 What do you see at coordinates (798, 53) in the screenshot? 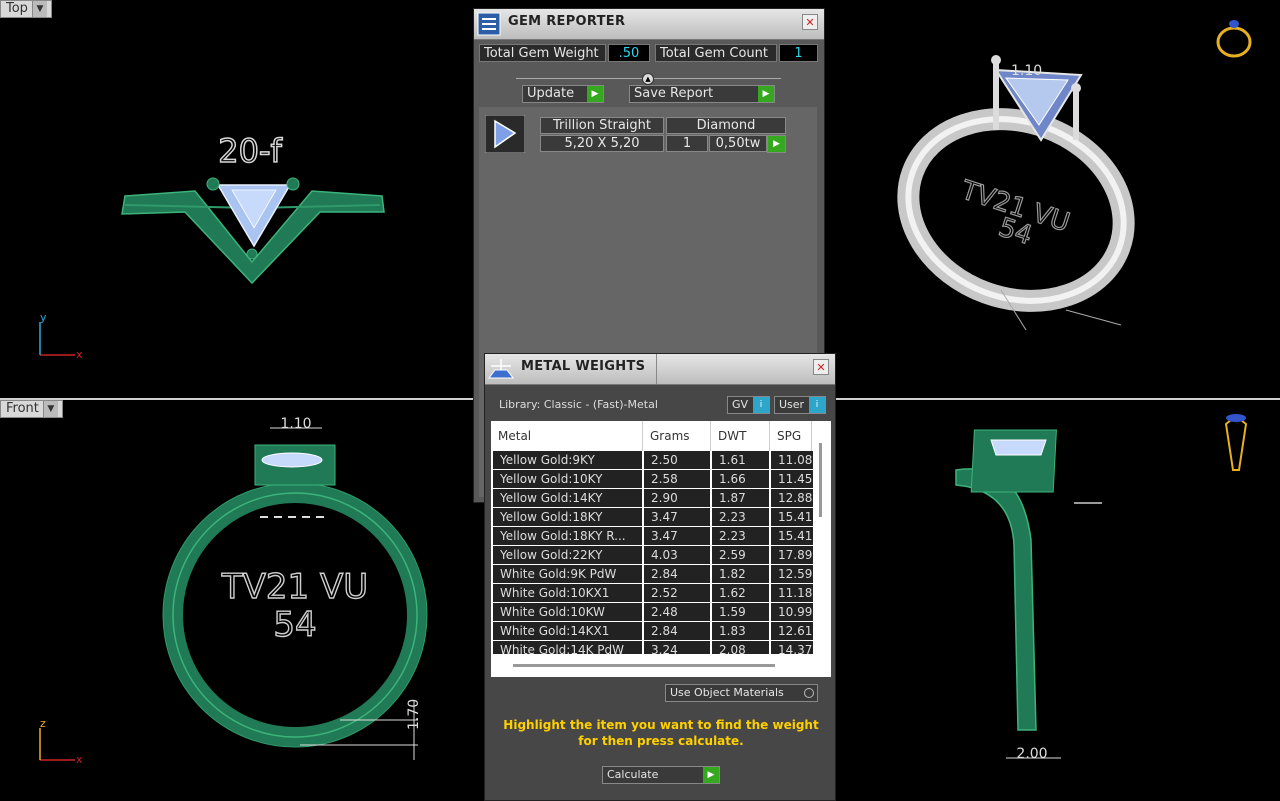
I see `total-gem-count-field: 1` at bounding box center [798, 53].